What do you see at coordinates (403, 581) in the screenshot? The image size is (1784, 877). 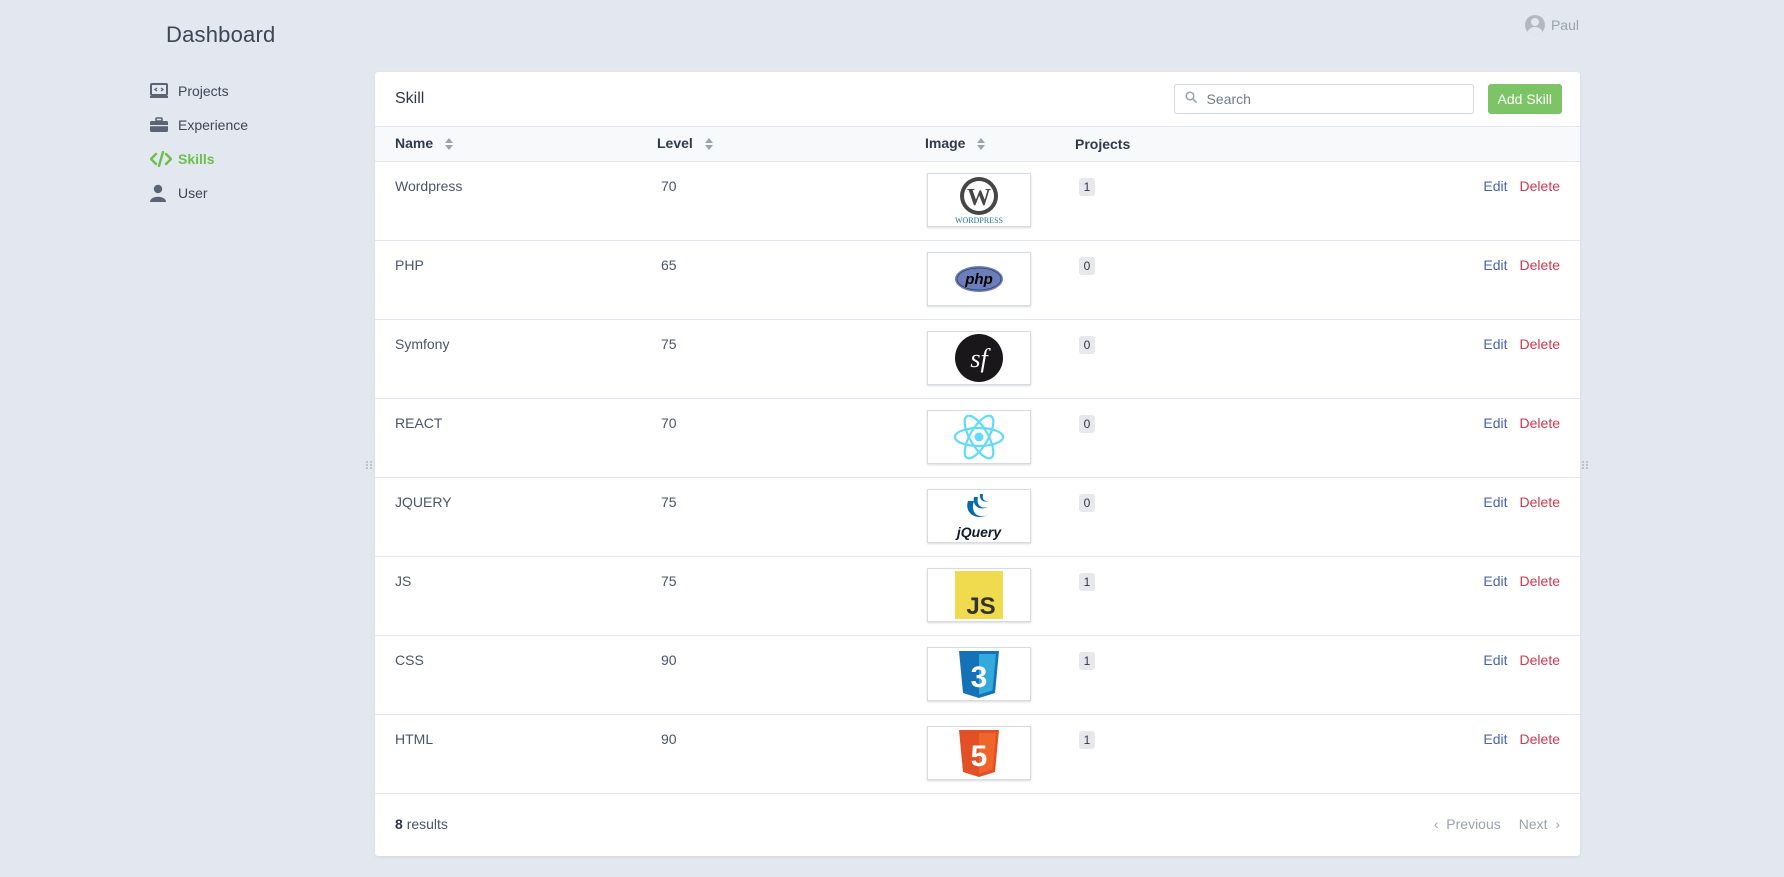 I see `skill-name: JS` at bounding box center [403, 581].